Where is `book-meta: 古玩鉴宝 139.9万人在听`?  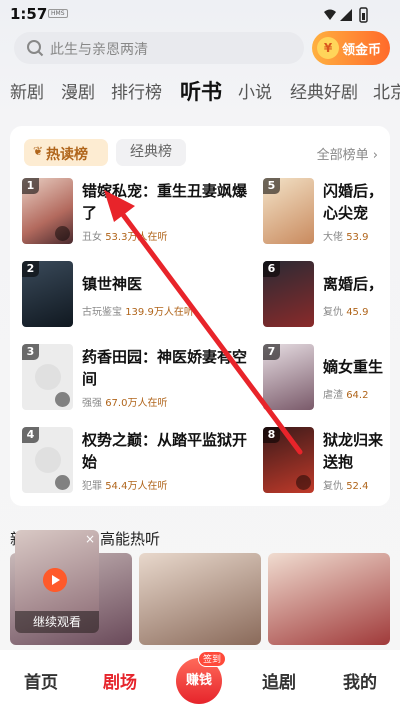
book-meta: 古玩鉴宝 139.9万人在听 is located at coordinates (138, 310).